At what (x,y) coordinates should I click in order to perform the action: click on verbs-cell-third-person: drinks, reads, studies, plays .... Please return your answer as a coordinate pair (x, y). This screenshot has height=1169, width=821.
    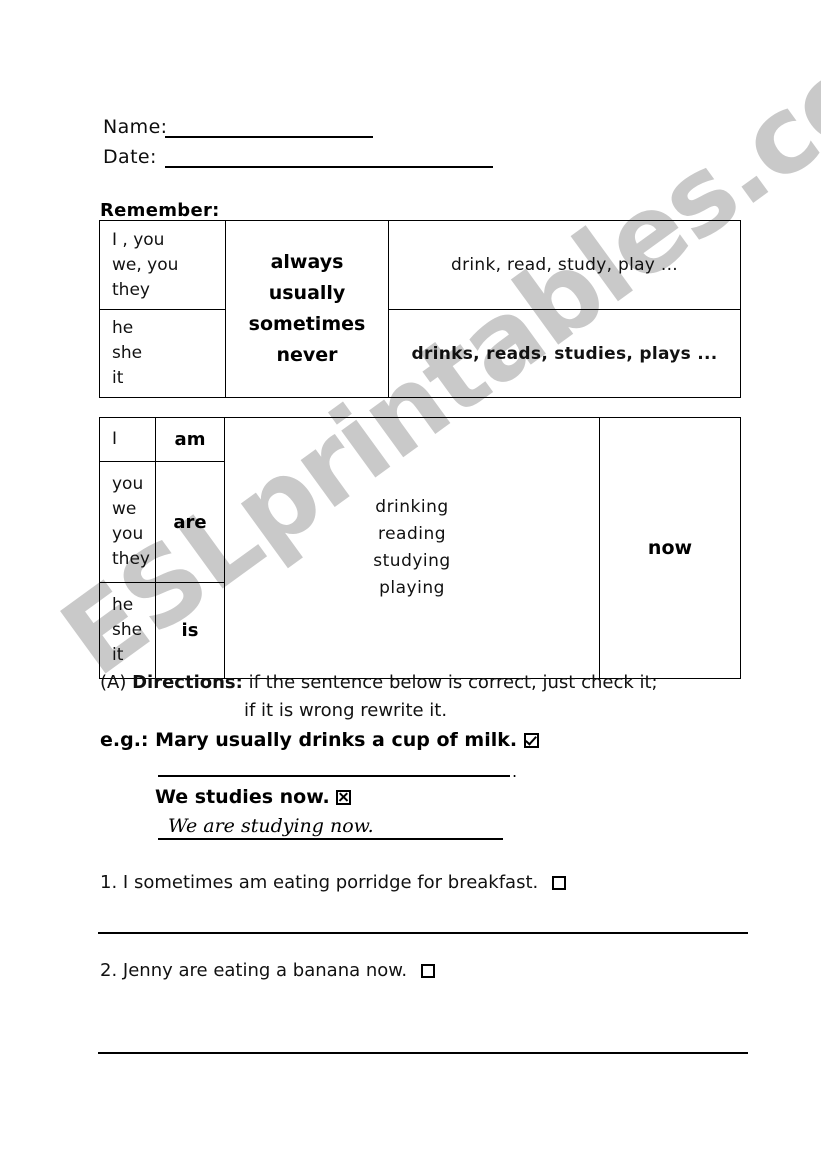
    Looking at the image, I should click on (564, 353).